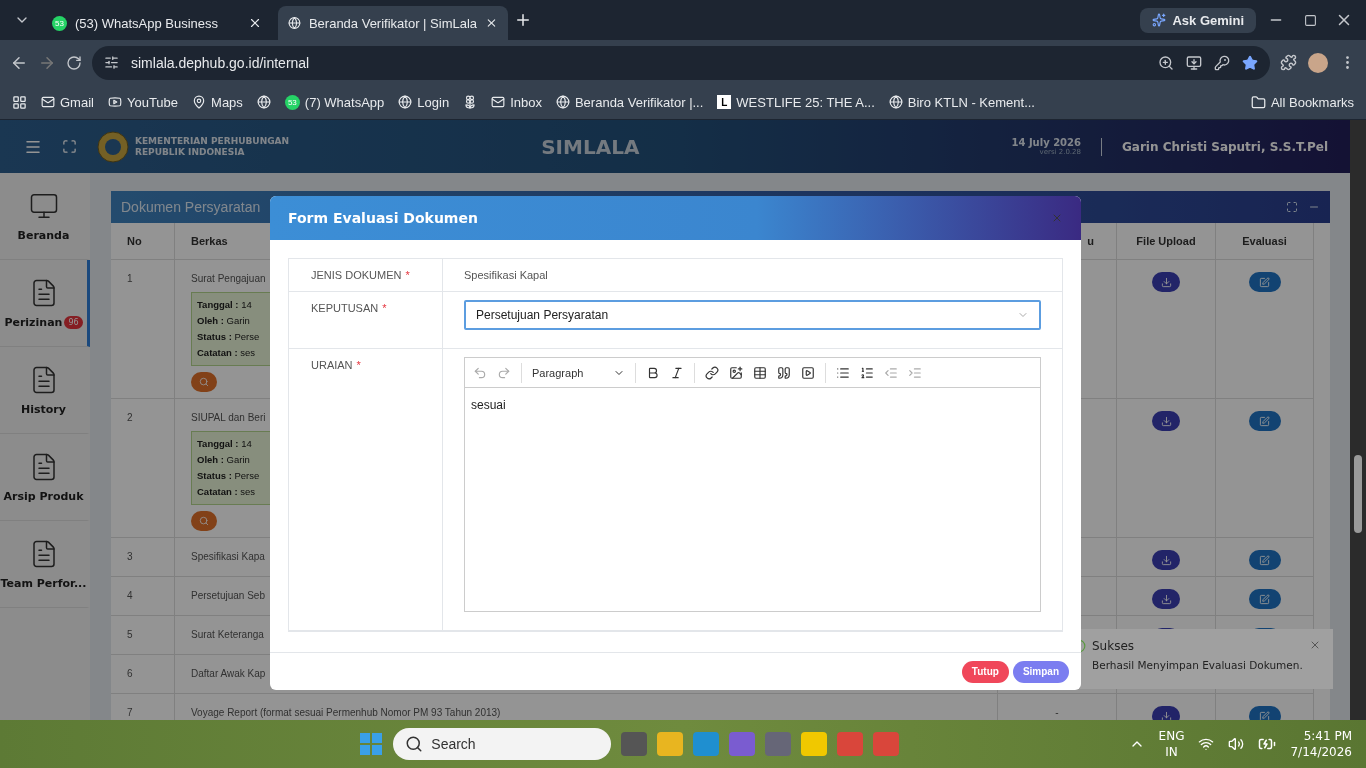 The width and height of the screenshot is (1366, 768). What do you see at coordinates (292, 102) in the screenshot?
I see `chat-icon: 53` at bounding box center [292, 102].